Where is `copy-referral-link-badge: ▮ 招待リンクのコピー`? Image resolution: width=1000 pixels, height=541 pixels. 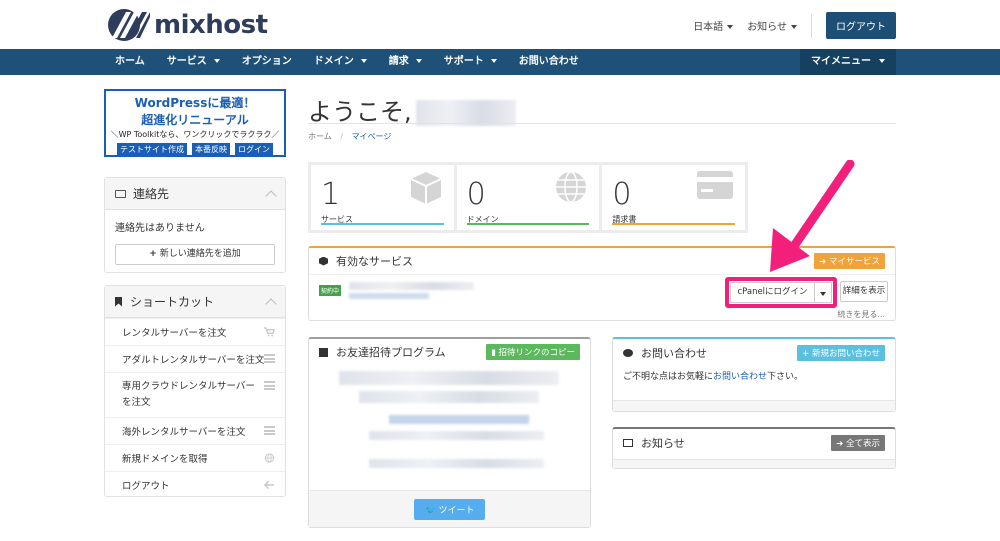
copy-referral-link-badge: ▮ 招待リンクのコピー is located at coordinates (533, 352).